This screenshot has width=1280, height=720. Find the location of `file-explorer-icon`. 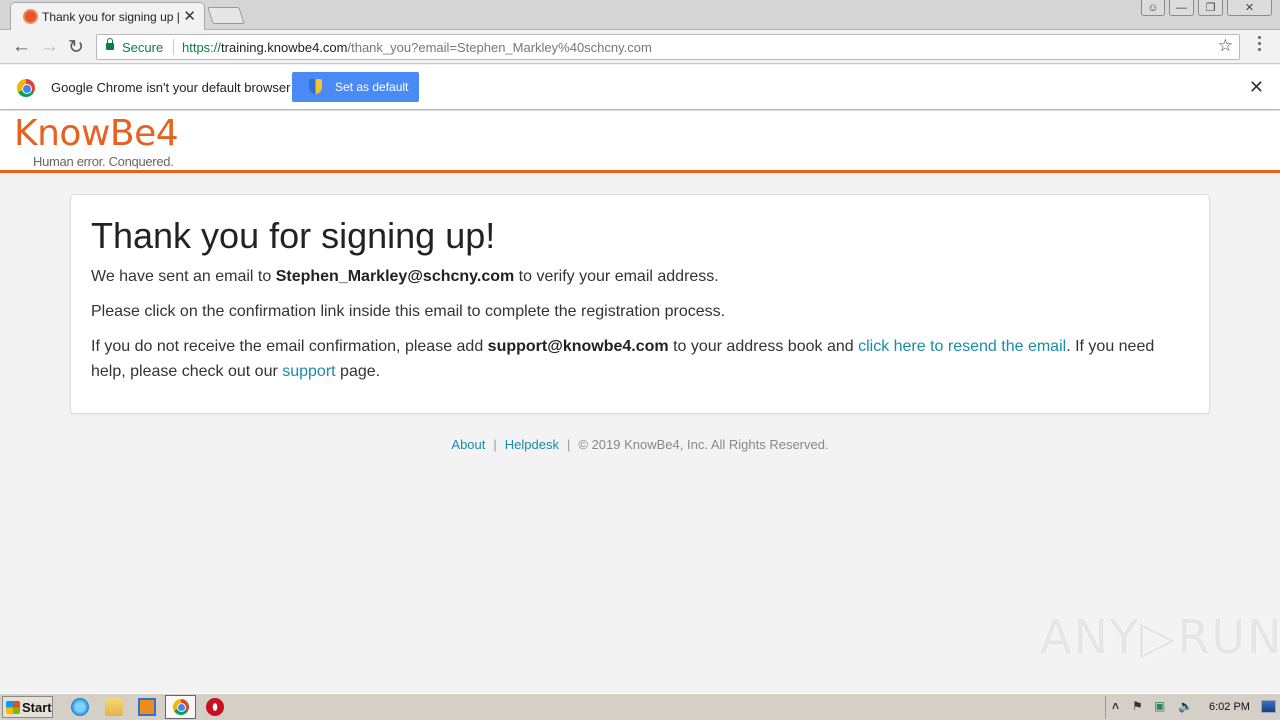

file-explorer-icon is located at coordinates (114, 707).